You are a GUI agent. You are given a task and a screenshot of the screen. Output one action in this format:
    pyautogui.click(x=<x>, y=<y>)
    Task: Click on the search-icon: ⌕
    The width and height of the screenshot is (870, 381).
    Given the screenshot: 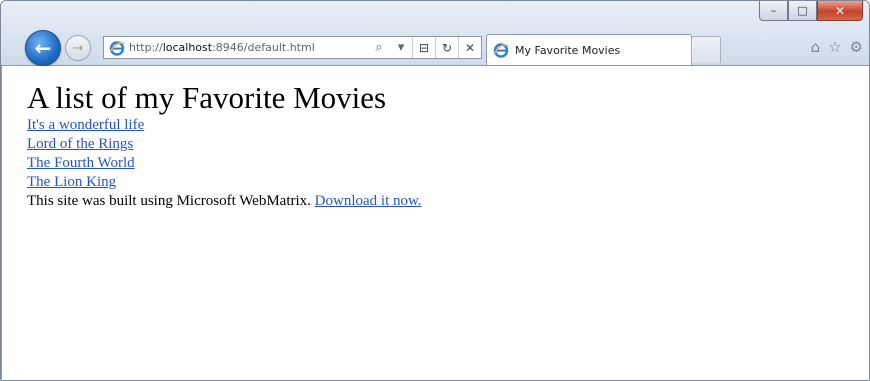 What is the action you would take?
    pyautogui.click(x=379, y=47)
    